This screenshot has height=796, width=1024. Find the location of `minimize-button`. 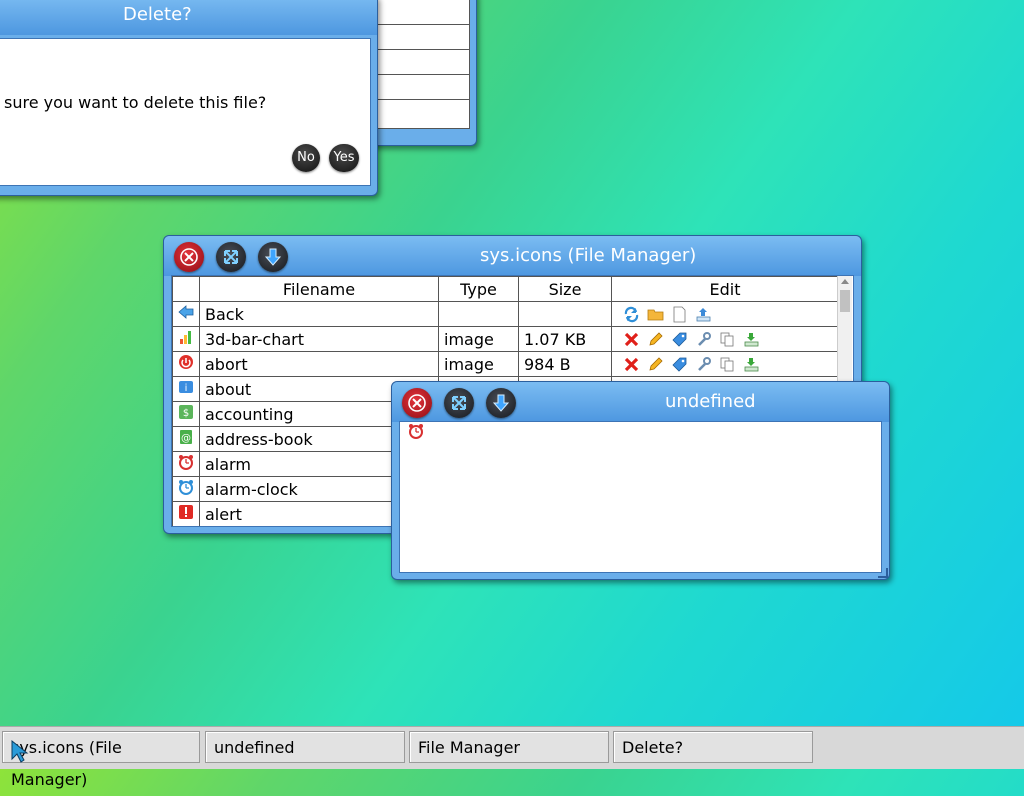

minimize-button is located at coordinates (273, 257).